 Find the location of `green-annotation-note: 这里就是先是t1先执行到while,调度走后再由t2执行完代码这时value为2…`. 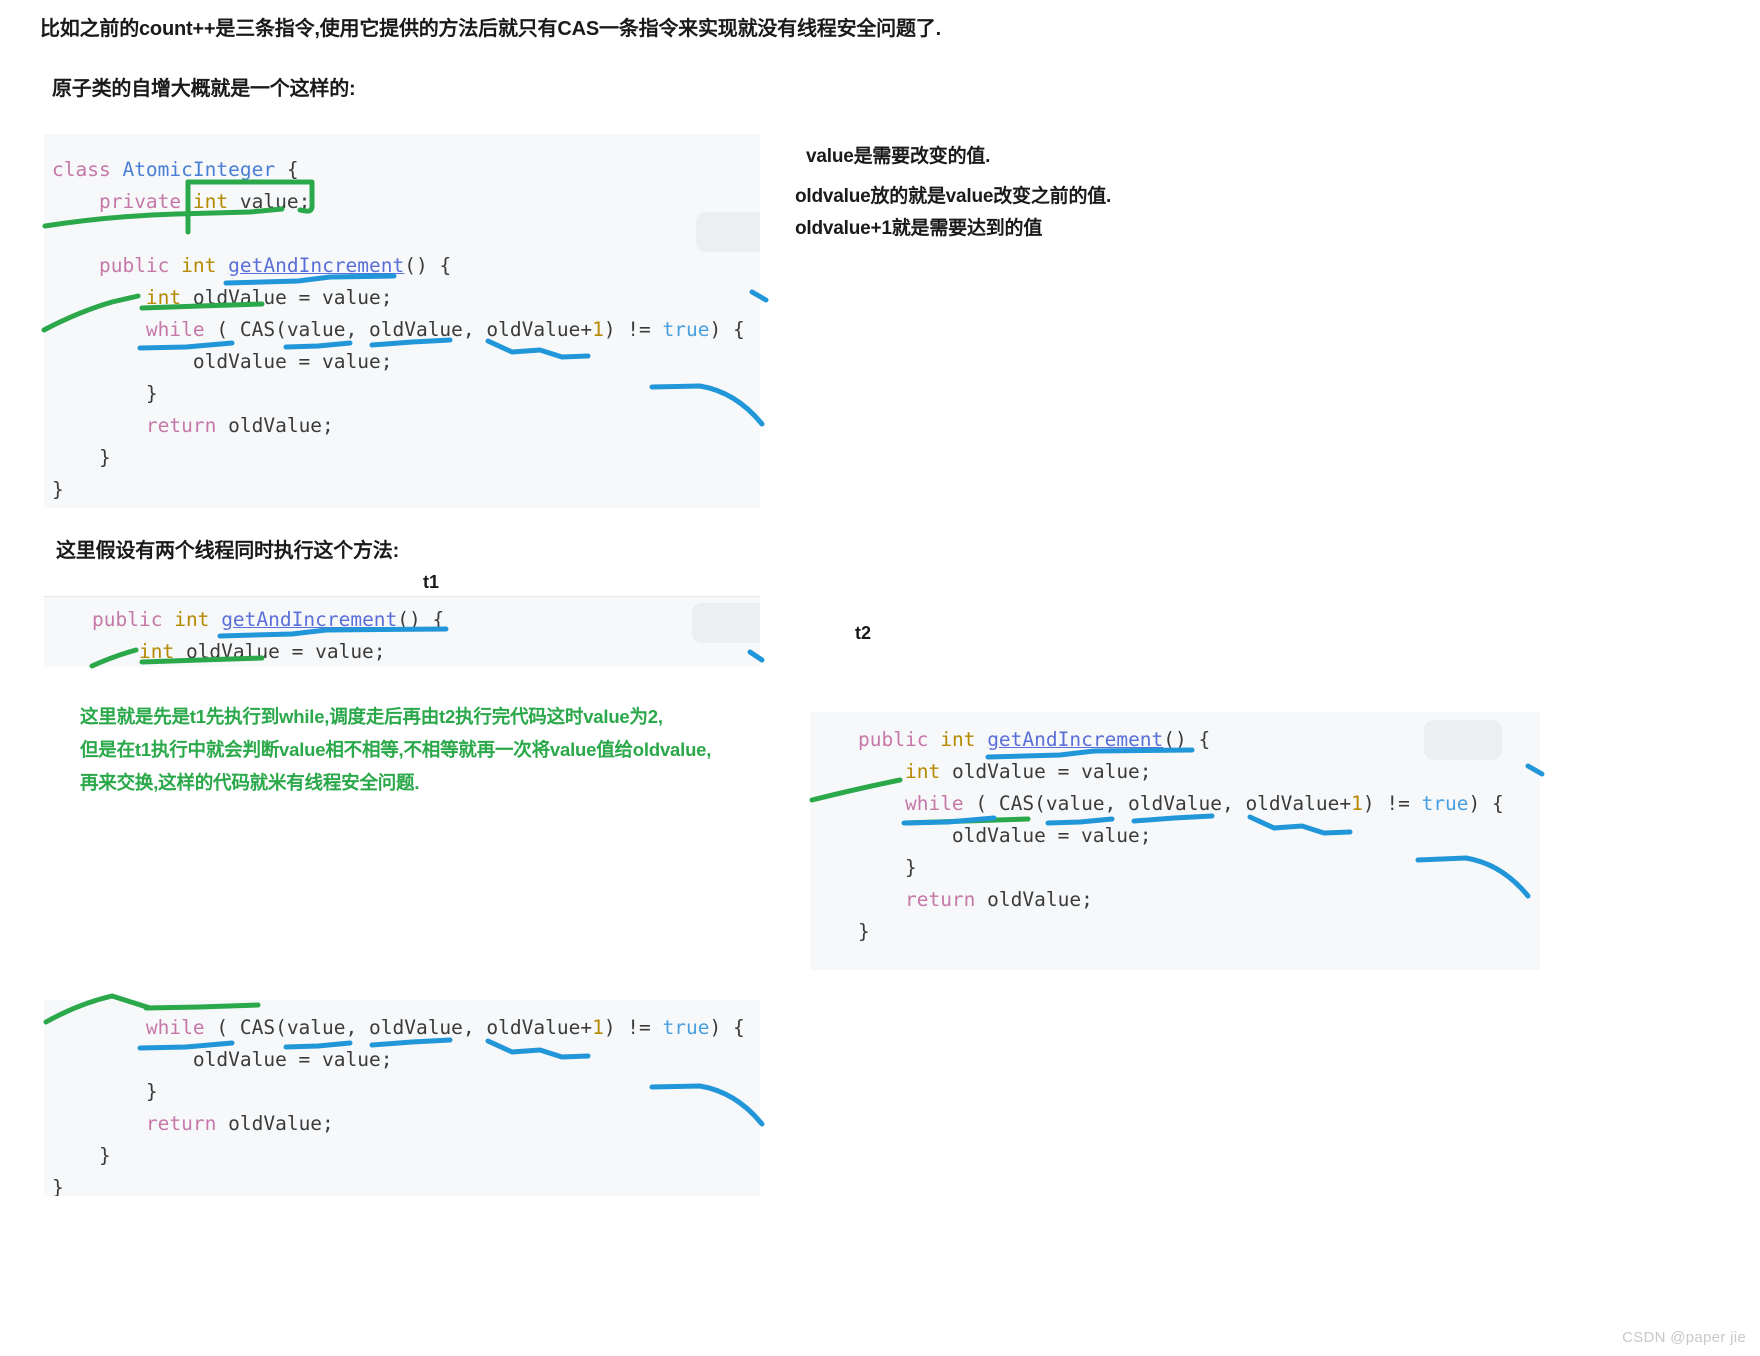

green-annotation-note: 这里就是先是t1先执行到while,调度走后再由t2执行完代码这时value为2… is located at coordinates (430, 749).